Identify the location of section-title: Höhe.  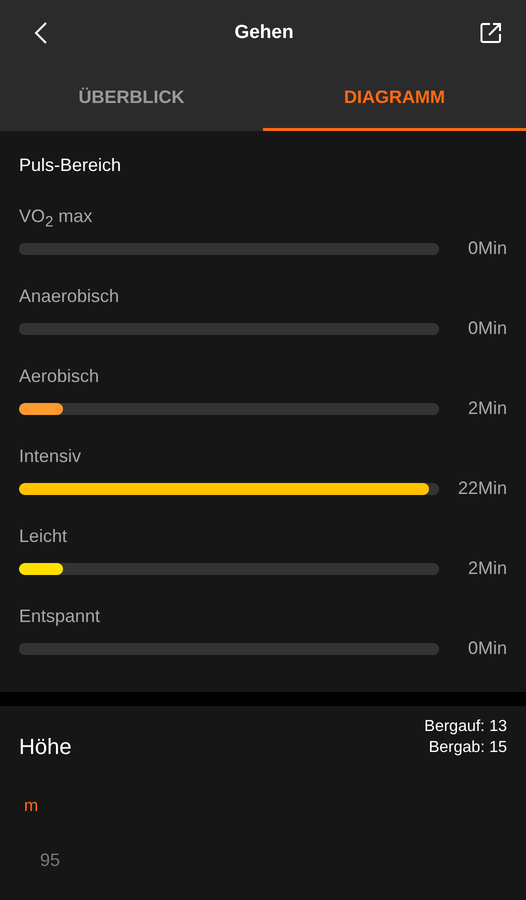
(45, 747).